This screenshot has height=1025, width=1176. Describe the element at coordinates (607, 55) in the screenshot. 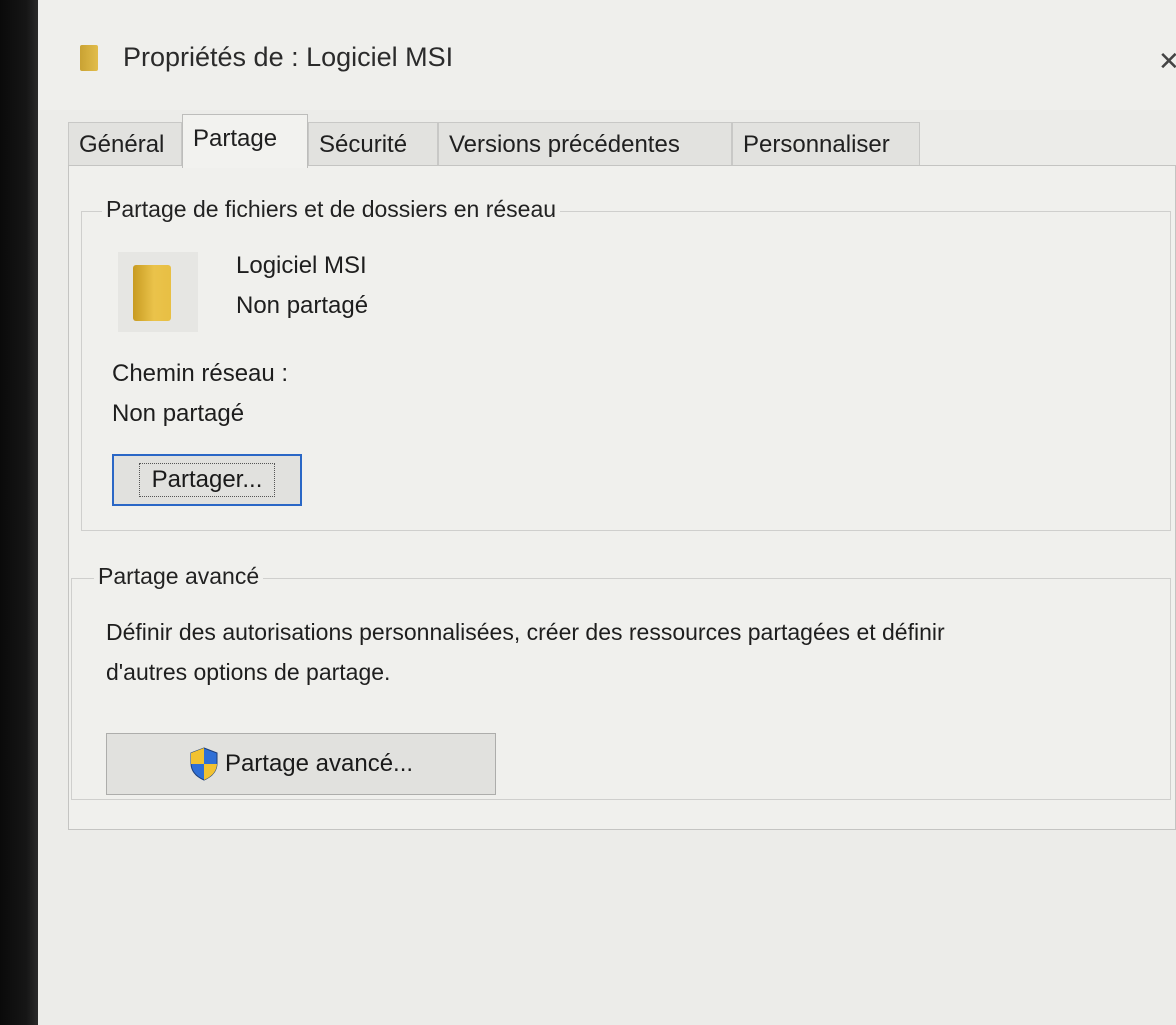

I see `title-bar: Propriétés de : Logiciel MSI ✕` at that location.